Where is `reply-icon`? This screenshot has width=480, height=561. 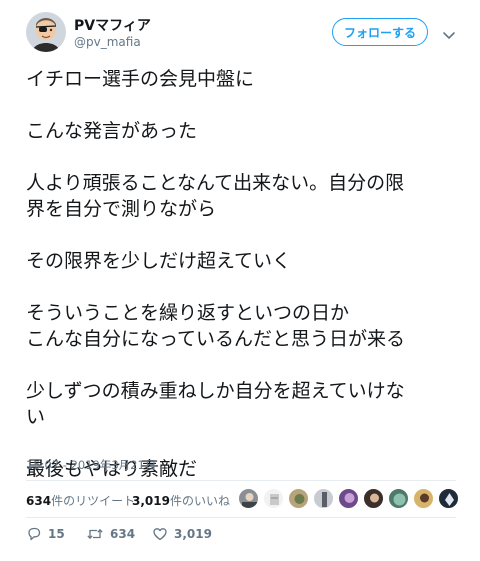 reply-icon is located at coordinates (34, 534).